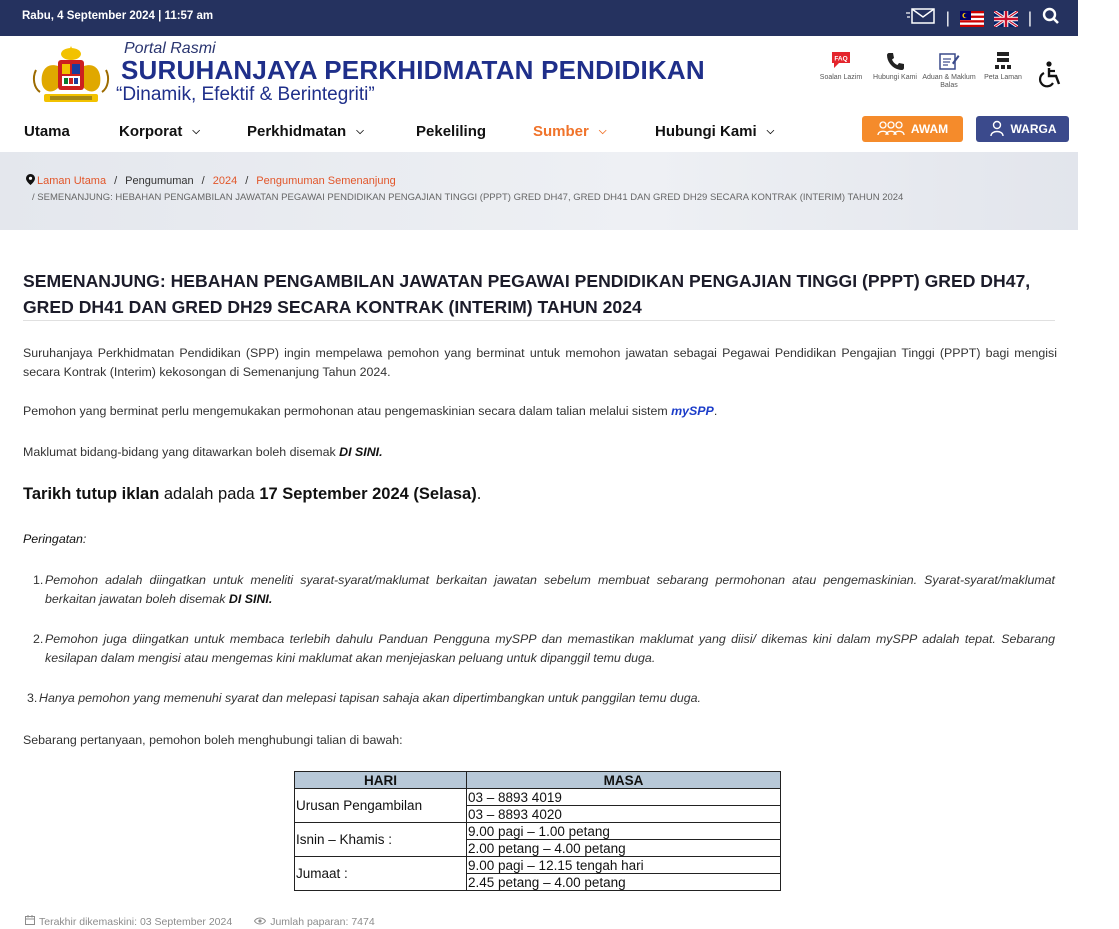 Image resolution: width=1119 pixels, height=929 pixels. What do you see at coordinates (159, 181) in the screenshot?
I see `breadcrumb-pengumuman: Pengumuman` at bounding box center [159, 181].